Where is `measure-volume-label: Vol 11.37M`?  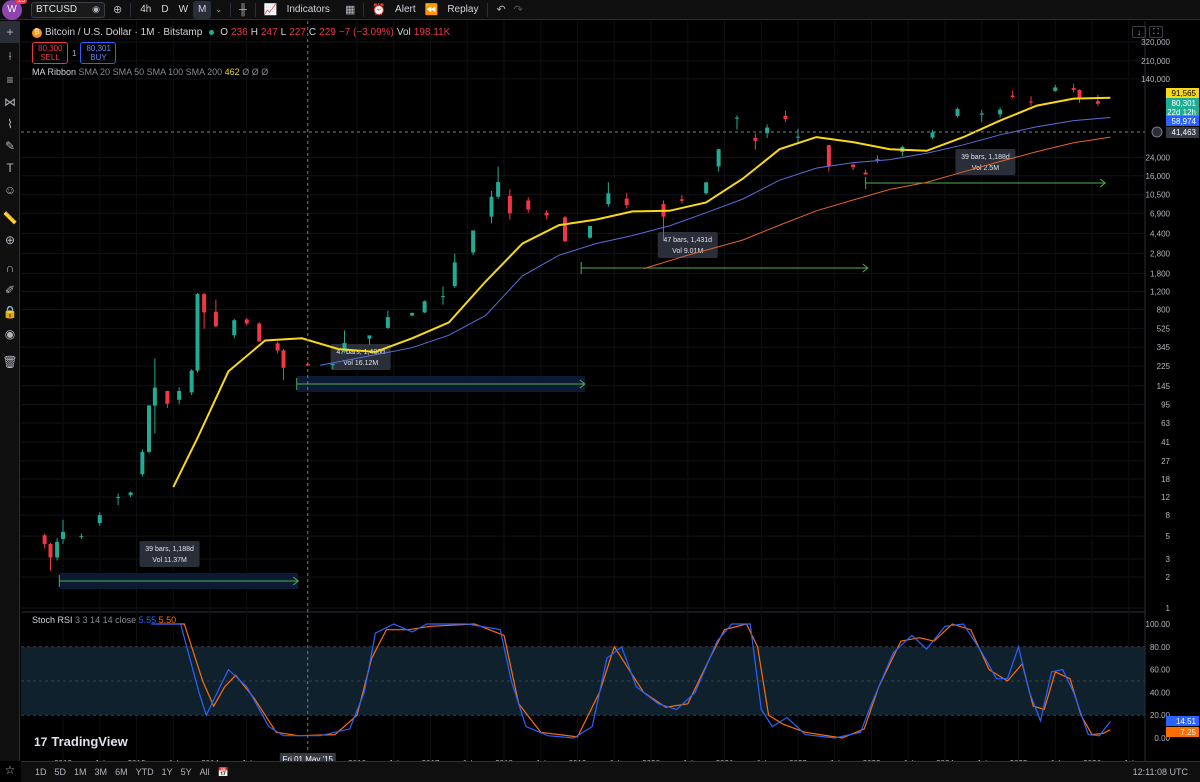 measure-volume-label: Vol 11.37M is located at coordinates (169, 560).